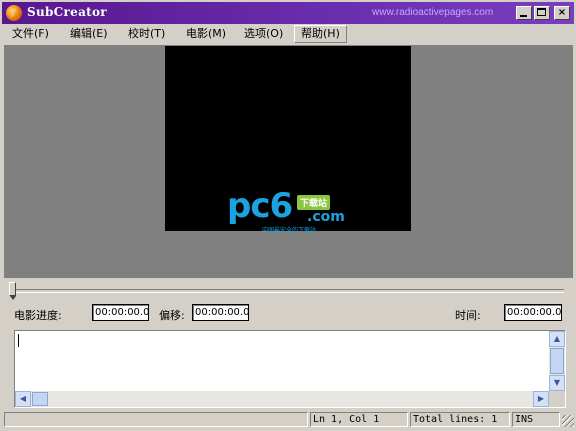 The width and height of the screenshot is (576, 431). Describe the element at coordinates (12, 291) in the screenshot. I see `movie-progress-thumb` at that location.